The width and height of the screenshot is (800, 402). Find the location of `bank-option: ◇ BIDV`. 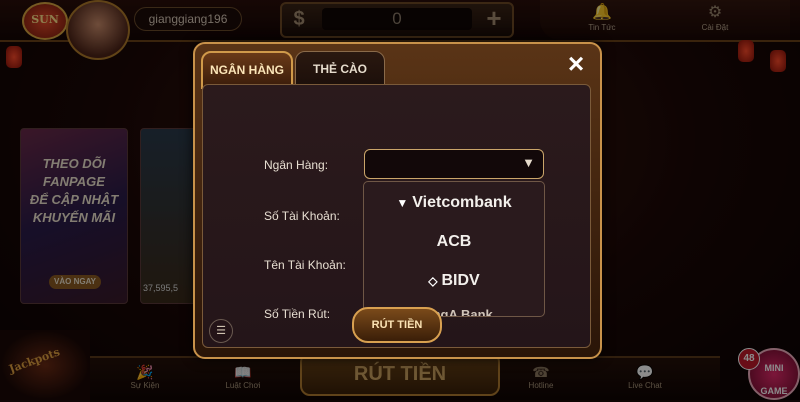

bank-option: ◇ BIDV is located at coordinates (454, 281).